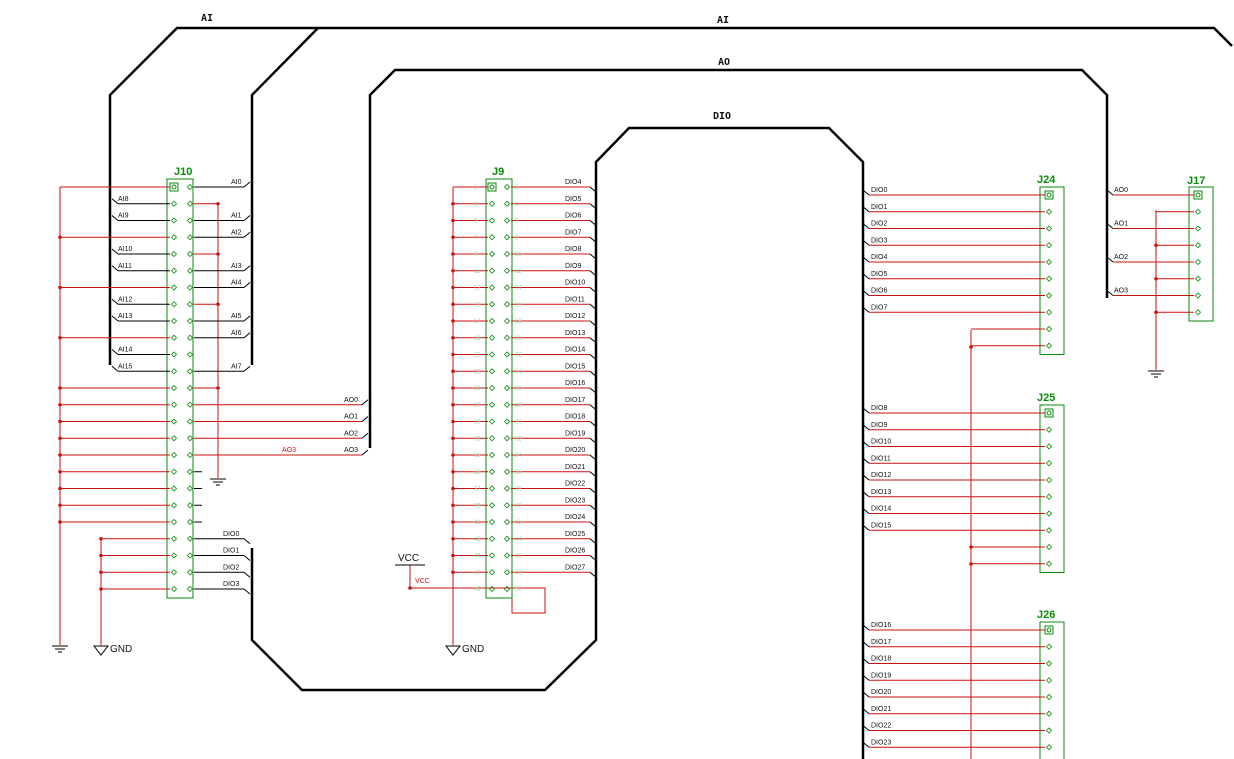 Image resolution: width=1234 pixels, height=759 pixels. Describe the element at coordinates (477, 557) in the screenshot. I see `j9-pin-number: 45` at that location.